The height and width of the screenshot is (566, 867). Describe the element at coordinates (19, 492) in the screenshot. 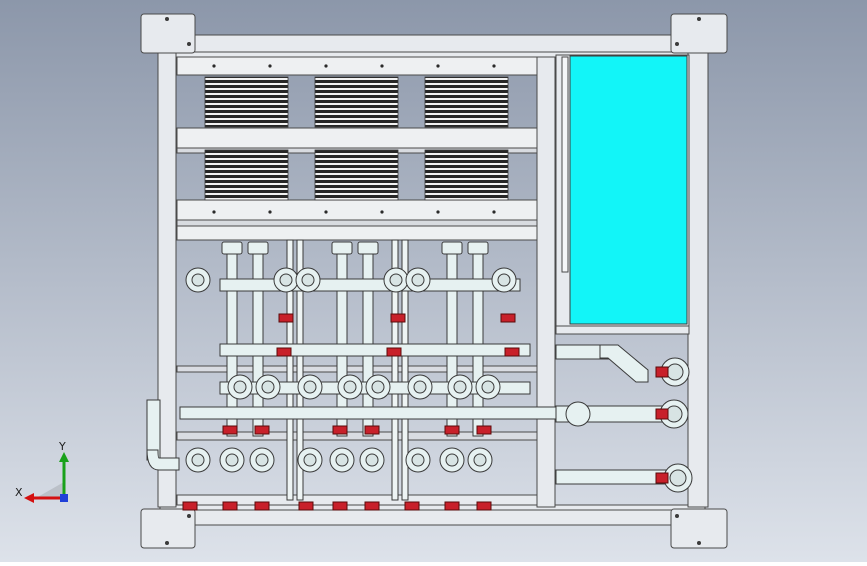

I see `x-axis-label: X` at that location.